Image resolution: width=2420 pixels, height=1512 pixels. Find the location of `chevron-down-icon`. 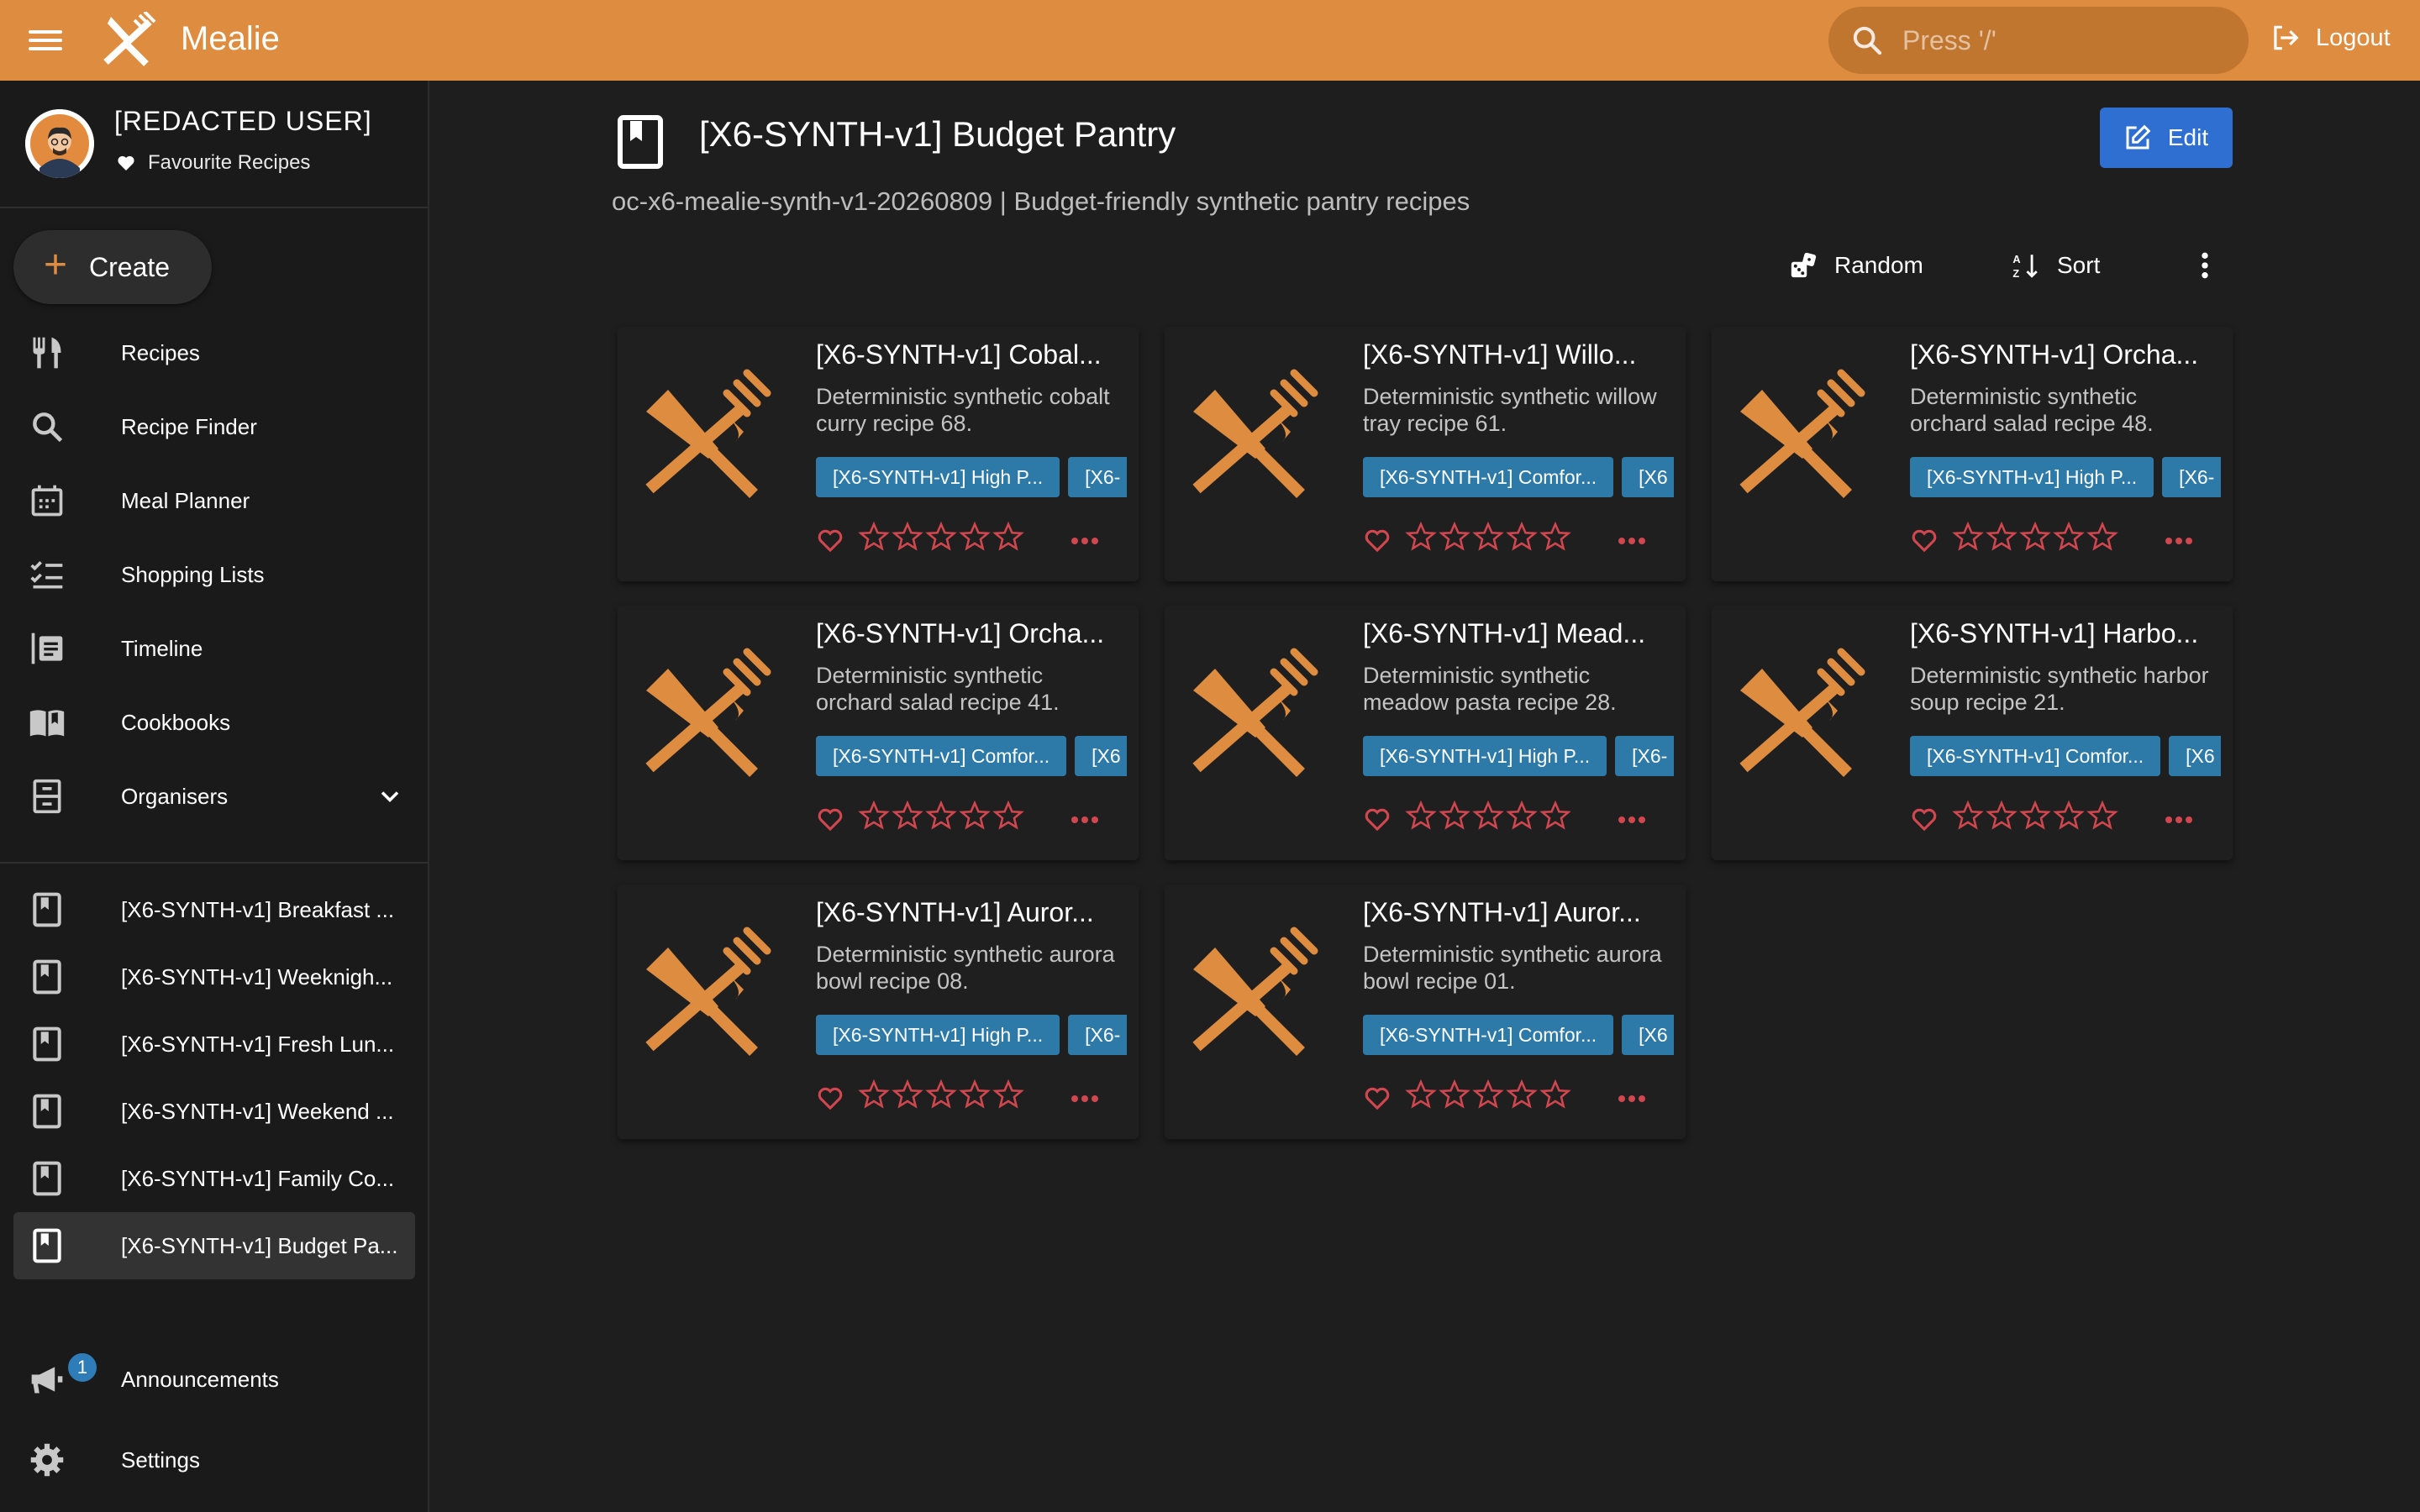

chevron-down-icon is located at coordinates (390, 796).